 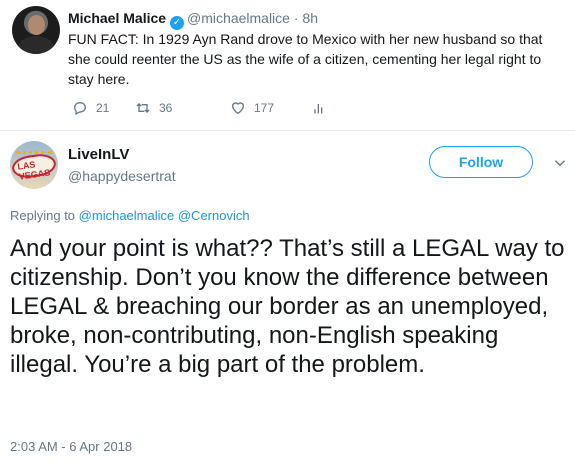 What do you see at coordinates (177, 23) in the screenshot?
I see `verified-badge-icon: ✓` at bounding box center [177, 23].